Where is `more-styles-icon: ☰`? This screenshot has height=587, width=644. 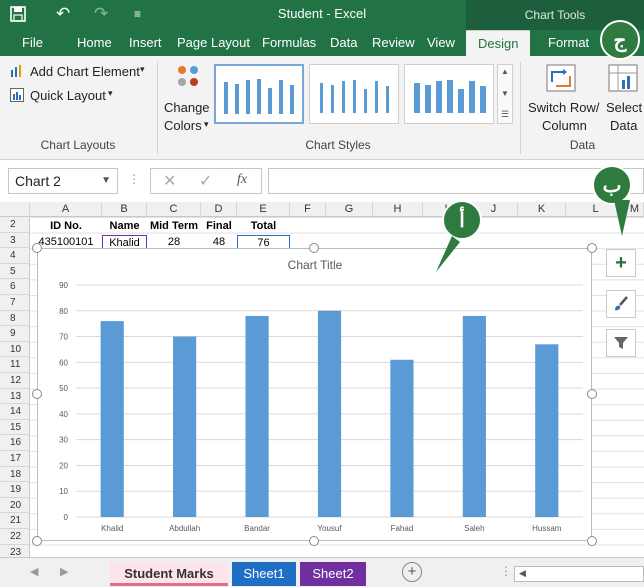
more-styles-icon: ☰ is located at coordinates (505, 114).